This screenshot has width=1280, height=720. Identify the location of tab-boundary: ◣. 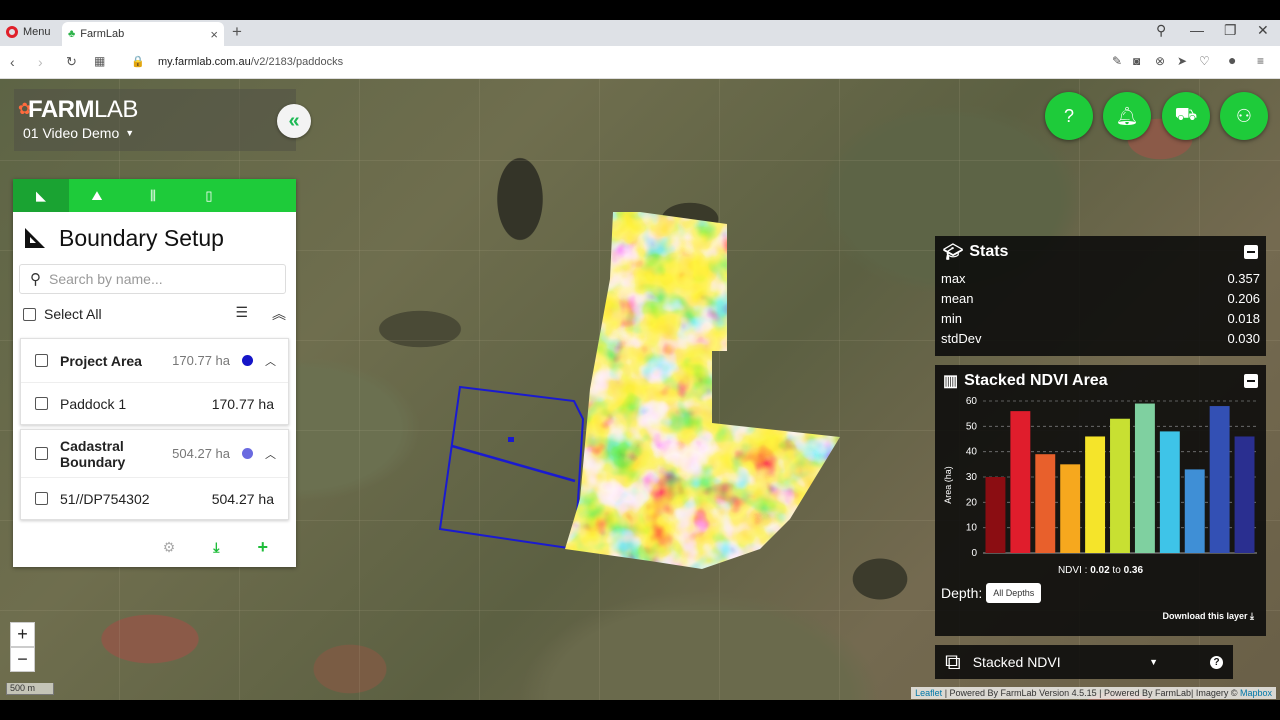
(41, 195).